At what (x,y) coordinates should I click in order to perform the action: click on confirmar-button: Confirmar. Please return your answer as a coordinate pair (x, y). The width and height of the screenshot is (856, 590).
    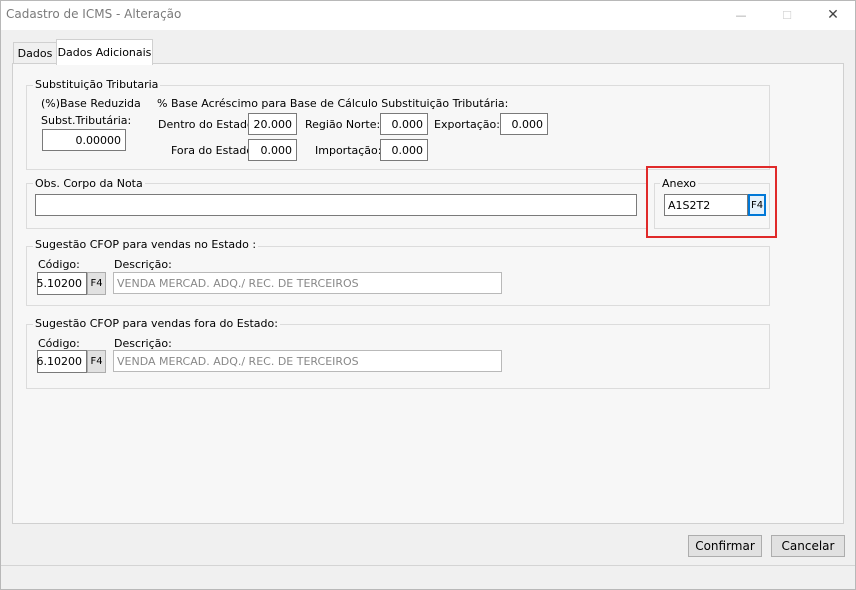
    Looking at the image, I should click on (725, 546).